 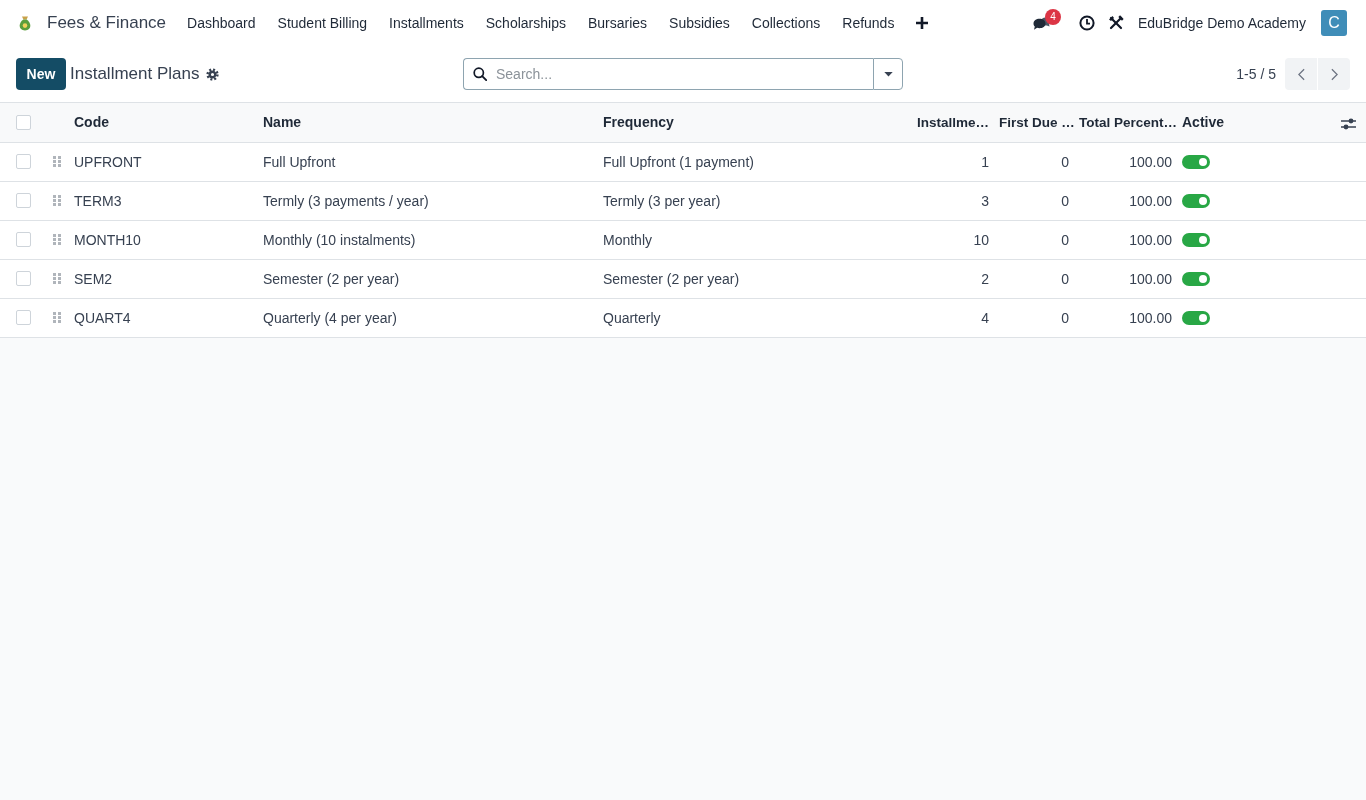 I want to click on table-cell: 10, so click(x=943, y=239).